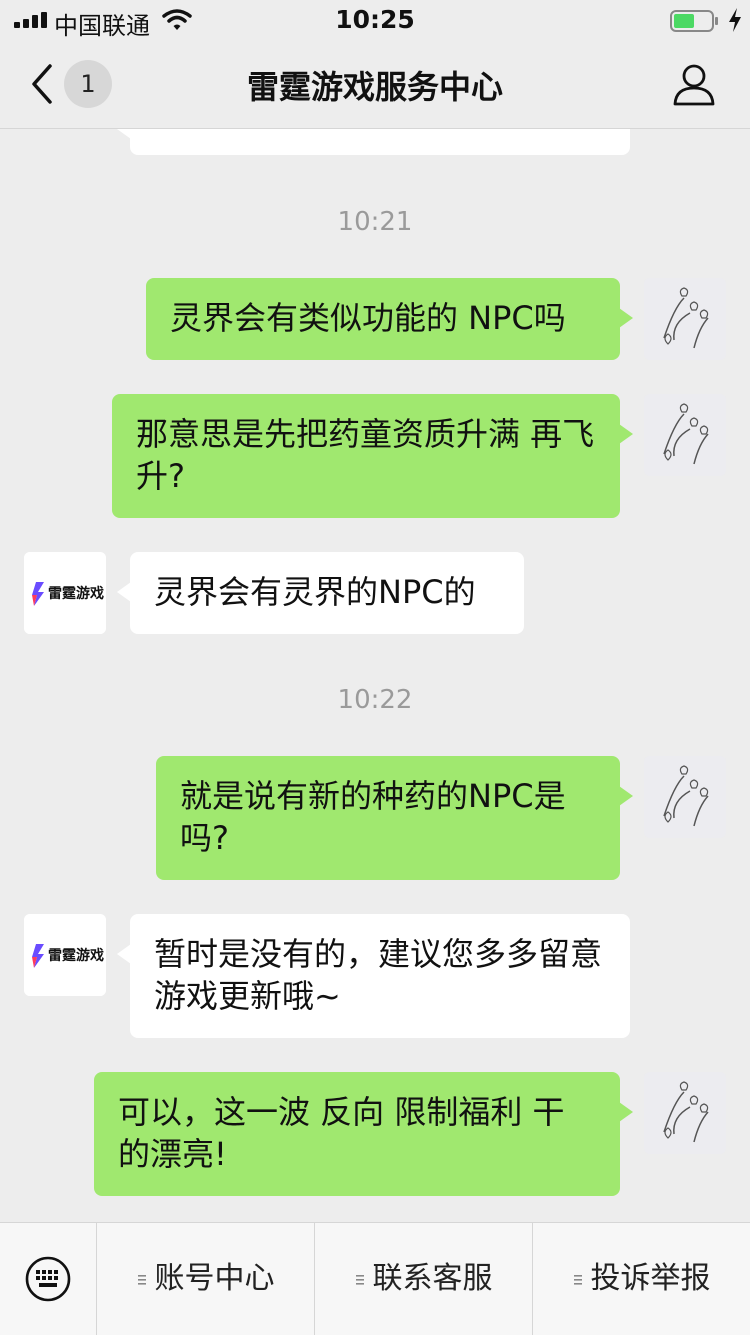 The height and width of the screenshot is (1335, 750). I want to click on charging-icon, so click(735, 20).